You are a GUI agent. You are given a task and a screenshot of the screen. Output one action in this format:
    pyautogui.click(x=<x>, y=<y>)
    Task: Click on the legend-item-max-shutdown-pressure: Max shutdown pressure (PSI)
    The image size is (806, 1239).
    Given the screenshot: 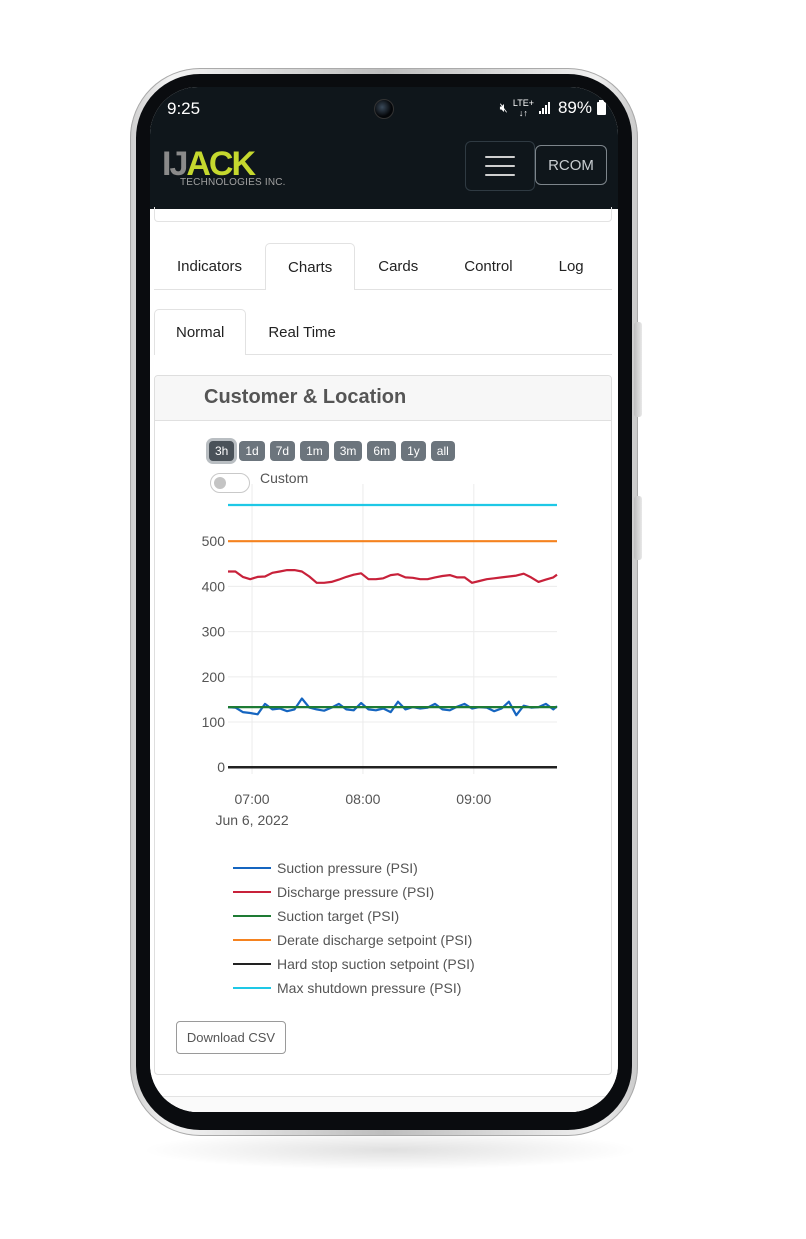 What is the action you would take?
    pyautogui.click(x=354, y=988)
    